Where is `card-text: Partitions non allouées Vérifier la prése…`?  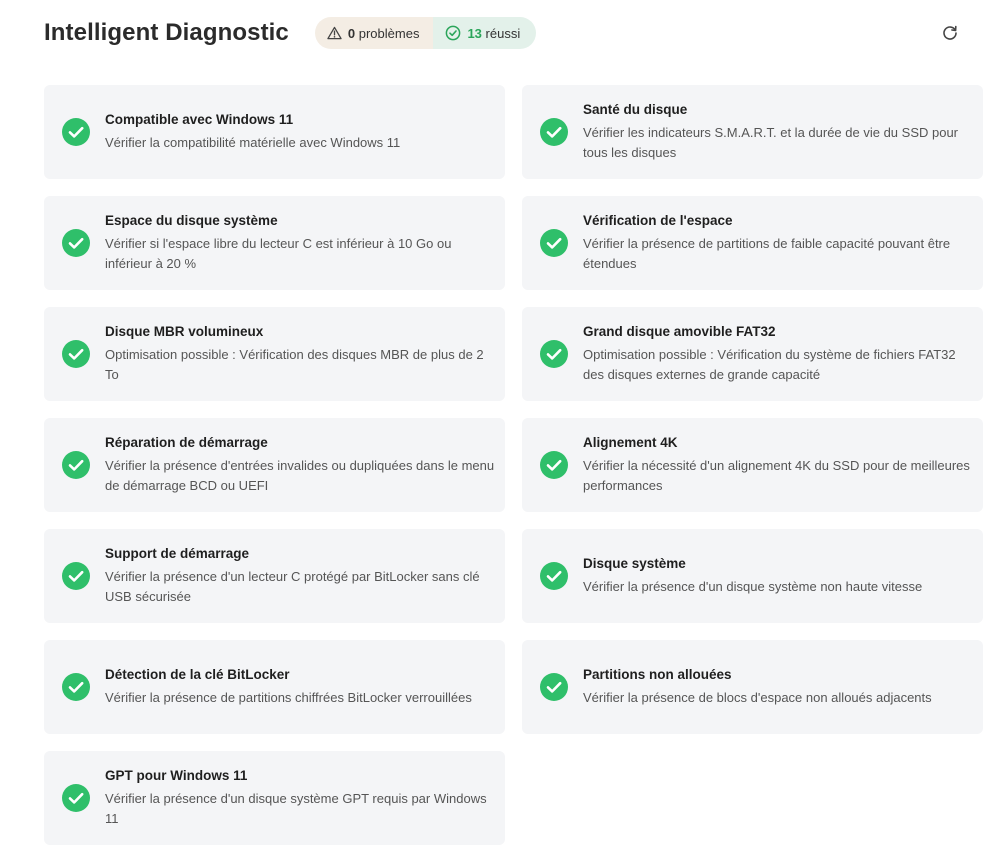 card-text: Partitions non allouées Vérifier la prése… is located at coordinates (757, 687).